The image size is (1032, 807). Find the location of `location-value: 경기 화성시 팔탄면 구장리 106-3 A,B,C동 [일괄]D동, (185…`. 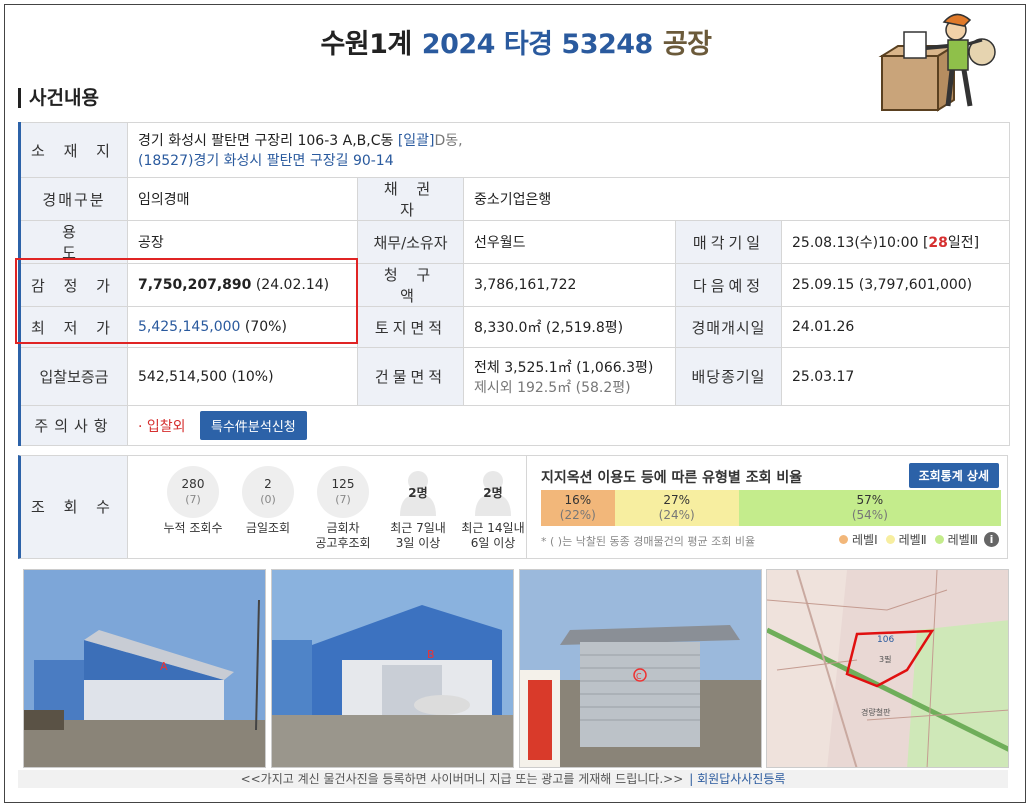

location-value: 경기 화성시 팔탄면 구장리 106-3 A,B,C동 [일괄]D동, (185… is located at coordinates (568, 150).